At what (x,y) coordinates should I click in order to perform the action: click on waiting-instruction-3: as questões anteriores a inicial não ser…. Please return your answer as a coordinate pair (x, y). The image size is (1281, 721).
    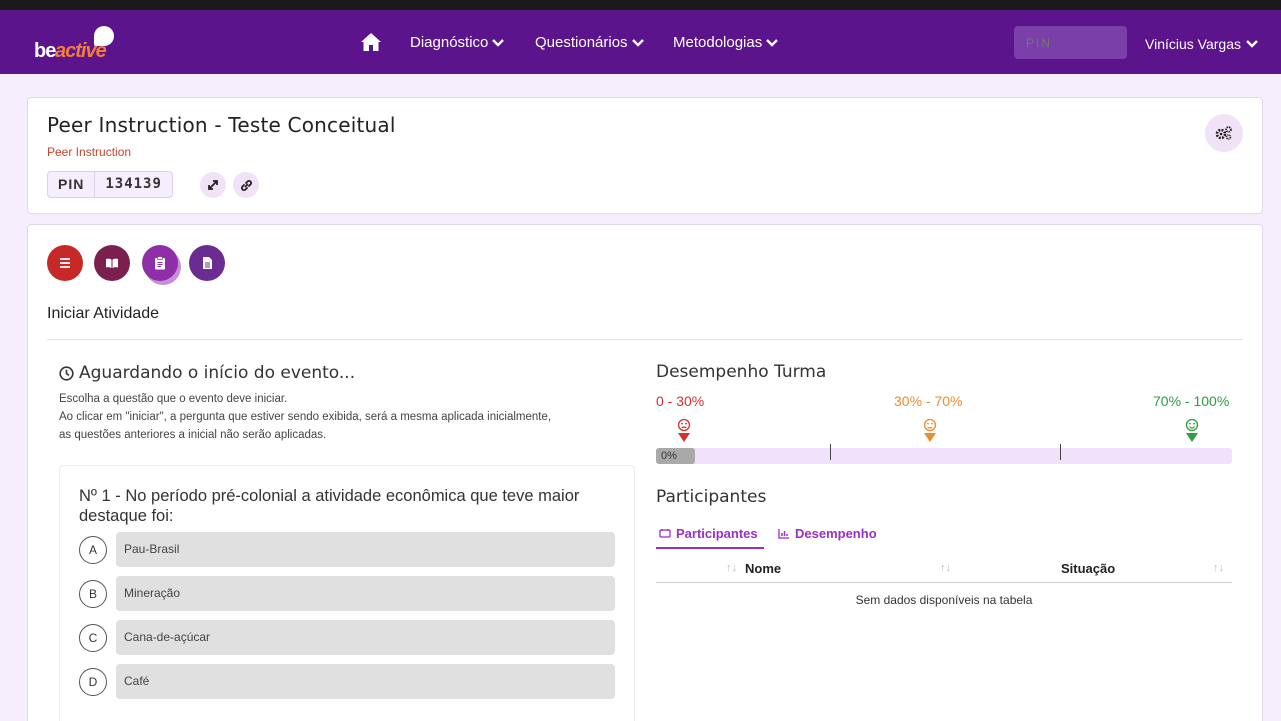
    Looking at the image, I should click on (193, 435).